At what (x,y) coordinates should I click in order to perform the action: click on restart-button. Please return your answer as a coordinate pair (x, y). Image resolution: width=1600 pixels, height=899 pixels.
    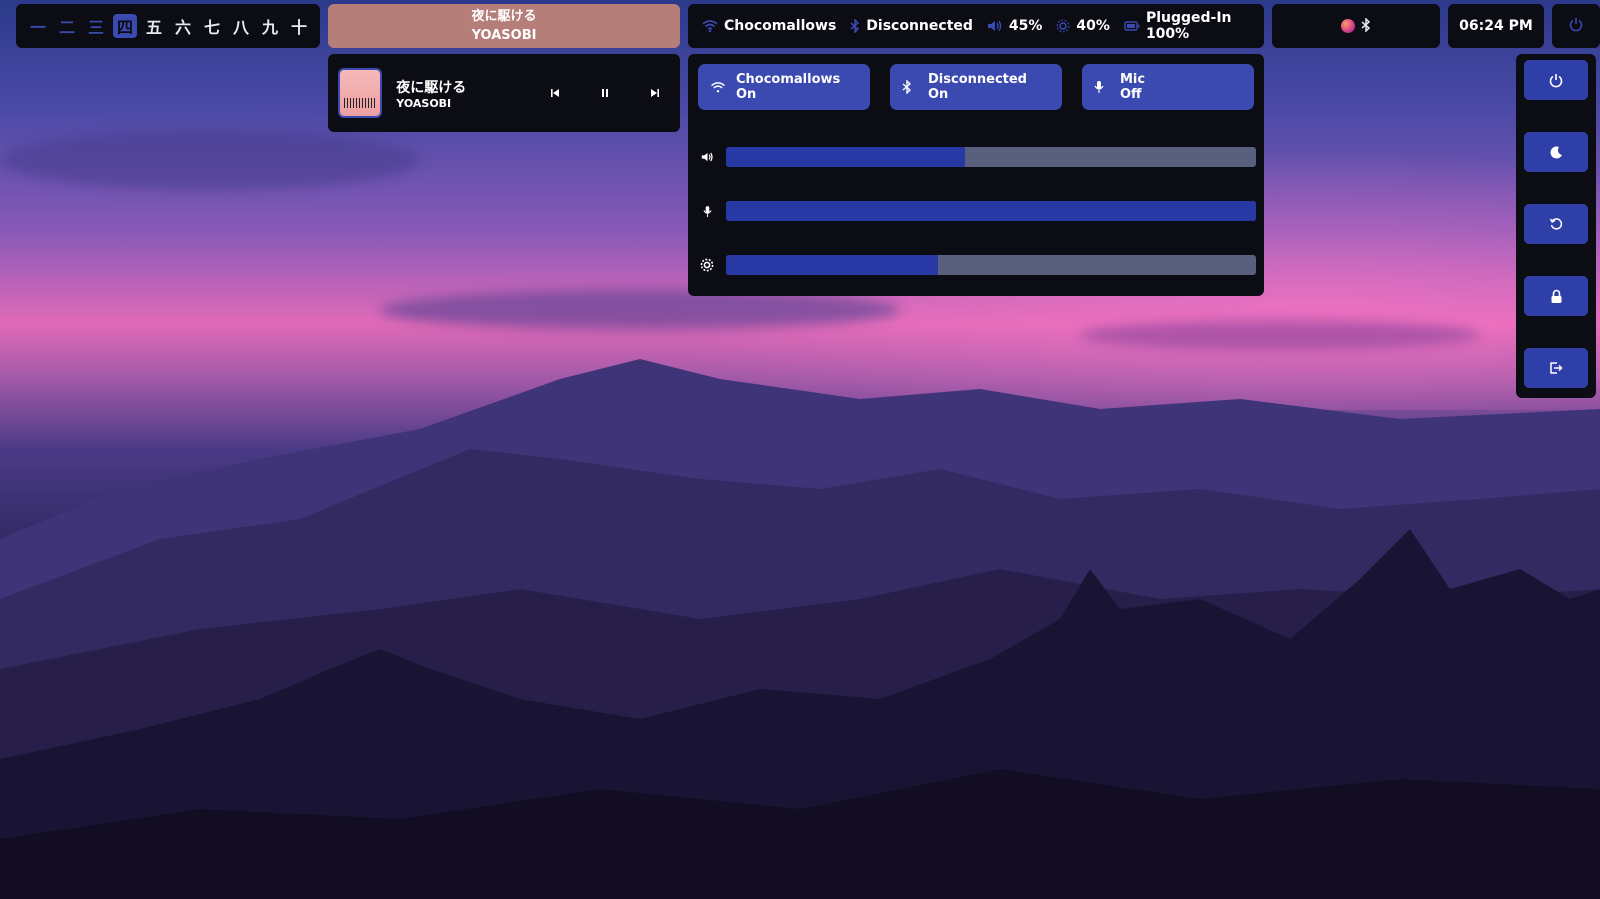
    Looking at the image, I should click on (1556, 224).